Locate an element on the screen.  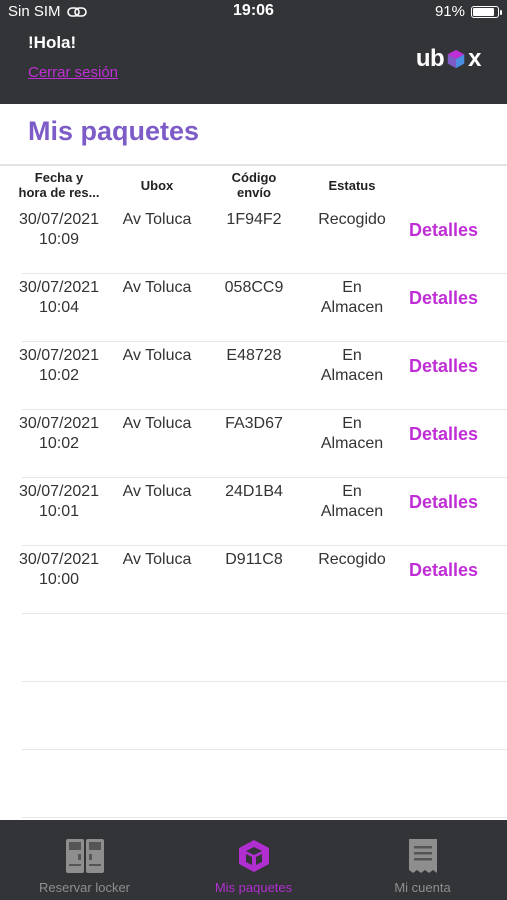
tab-reservar-locker: Reservar locker is located at coordinates (84, 860).